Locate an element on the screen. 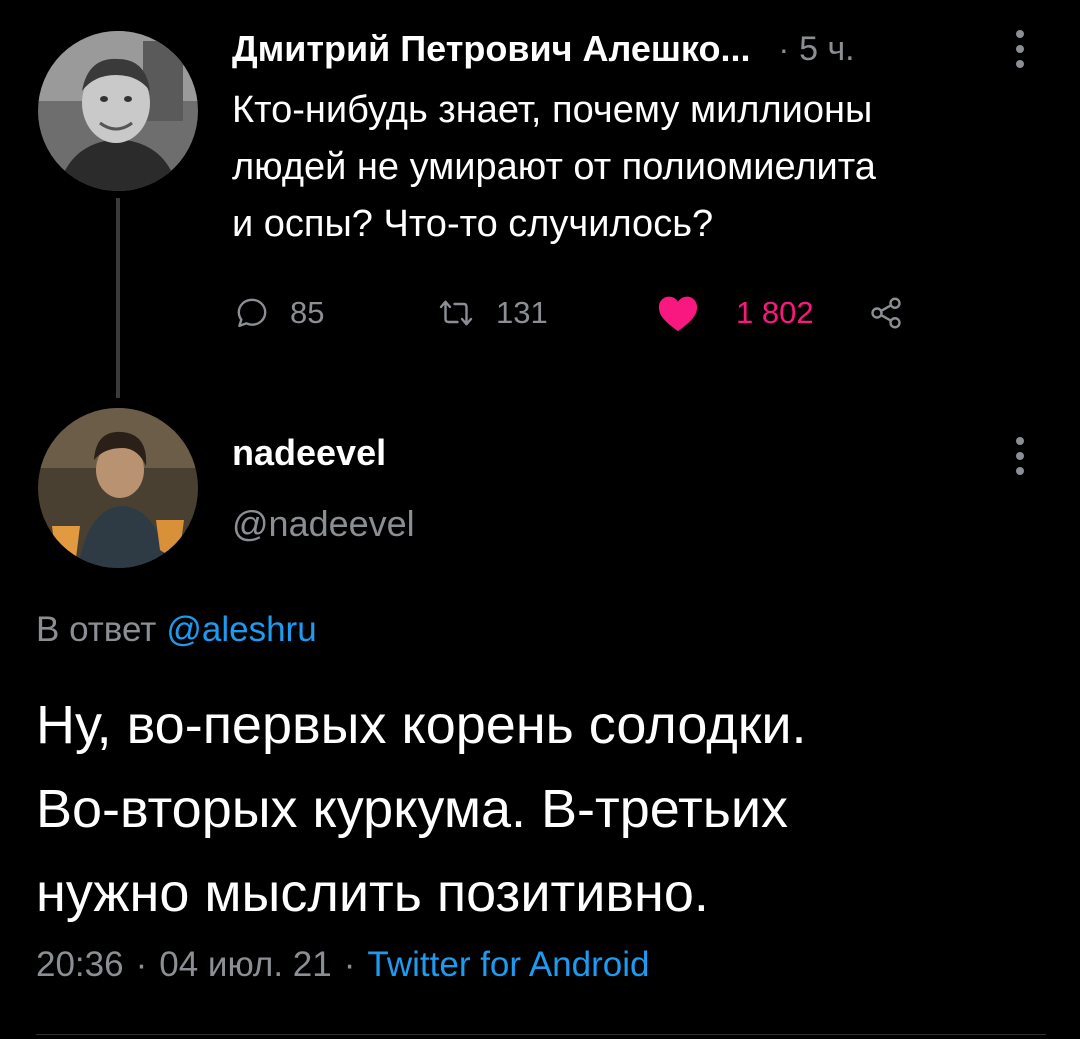 The width and height of the screenshot is (1080, 1039). parent-author-avatar is located at coordinates (118, 111).